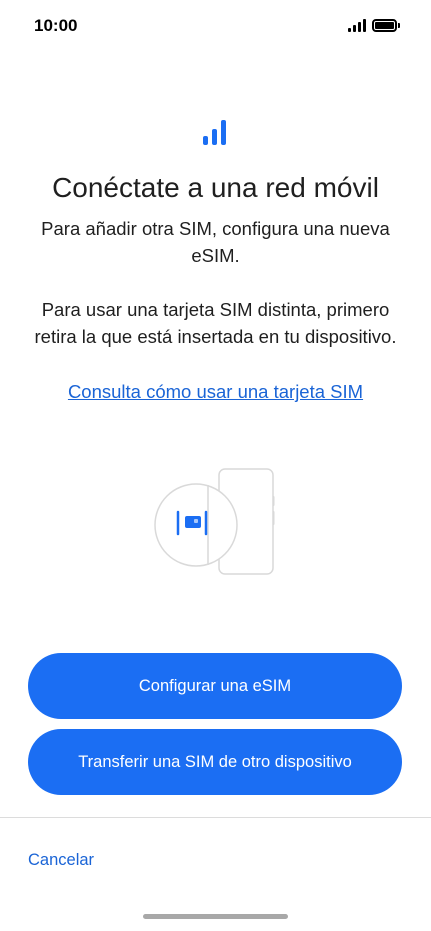  Describe the element at coordinates (386, 25) in the screenshot. I see `battery-icon` at that location.